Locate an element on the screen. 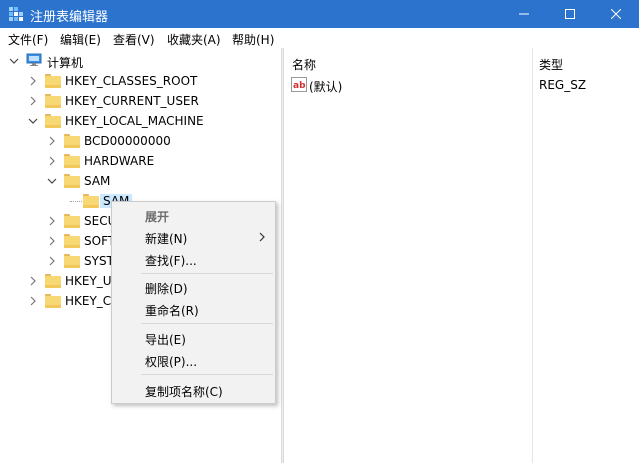  column-header-type: 类型 is located at coordinates (551, 64).